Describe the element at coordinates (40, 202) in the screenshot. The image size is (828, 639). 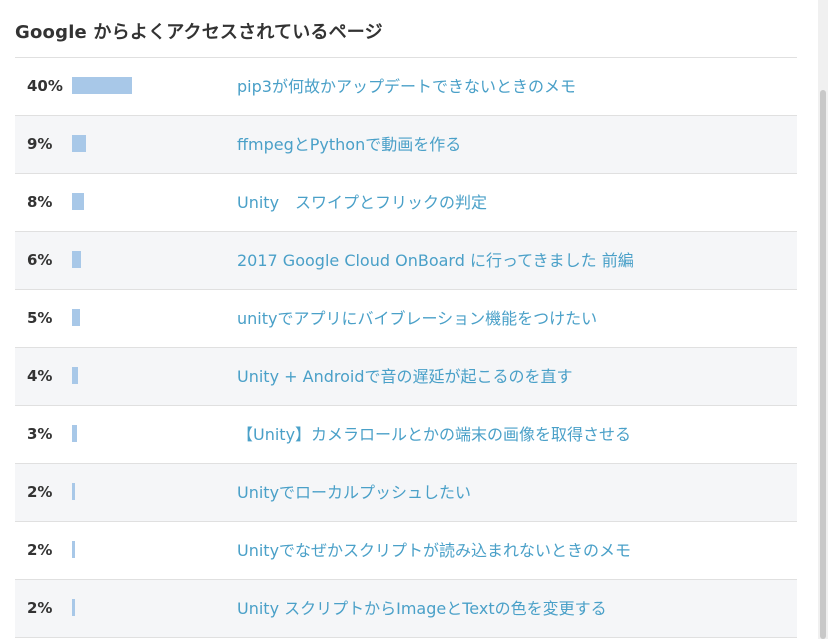
I see `percent-label: 8%` at that location.